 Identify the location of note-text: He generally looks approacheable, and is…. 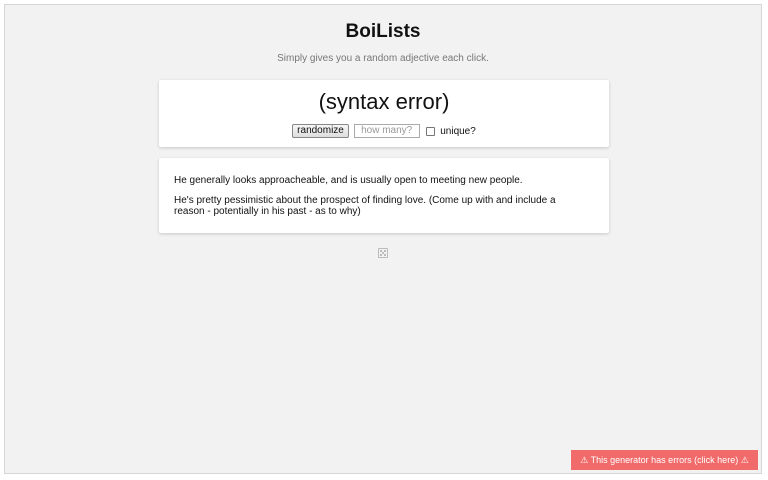
(348, 180).